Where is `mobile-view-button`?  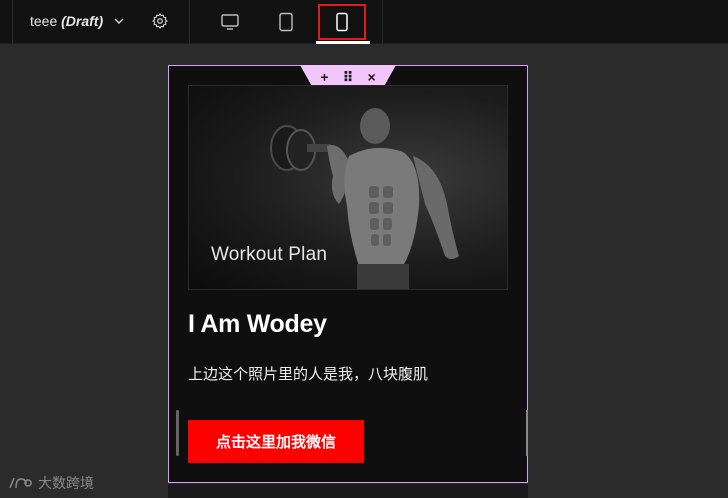 mobile-view-button is located at coordinates (342, 22).